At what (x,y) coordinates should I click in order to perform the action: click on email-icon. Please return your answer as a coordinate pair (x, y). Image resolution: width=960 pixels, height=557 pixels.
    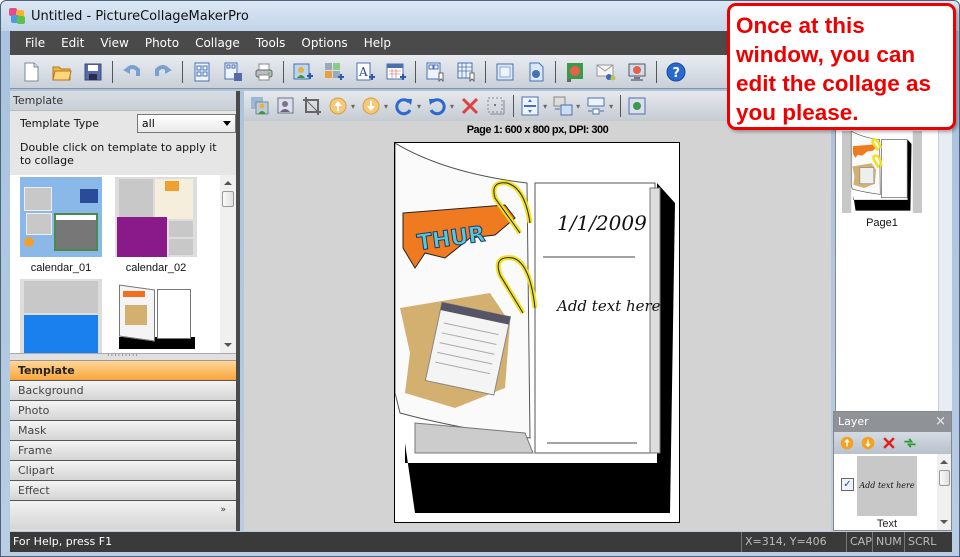
    Looking at the image, I should click on (606, 72).